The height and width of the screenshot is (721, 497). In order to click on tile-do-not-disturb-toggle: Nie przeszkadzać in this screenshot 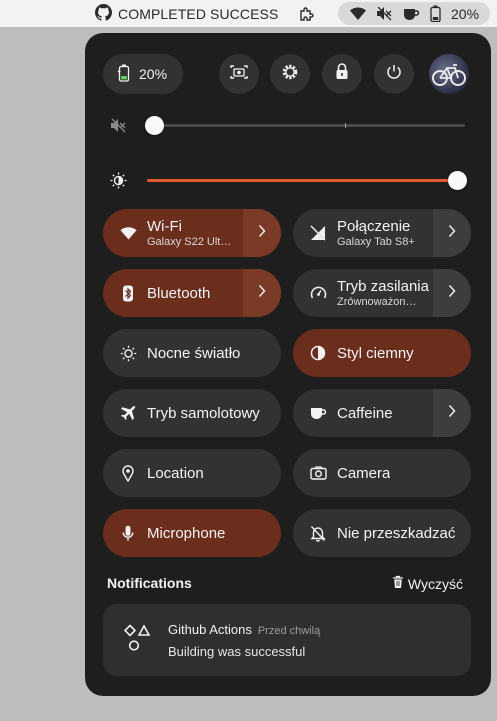, I will do `click(382, 533)`.